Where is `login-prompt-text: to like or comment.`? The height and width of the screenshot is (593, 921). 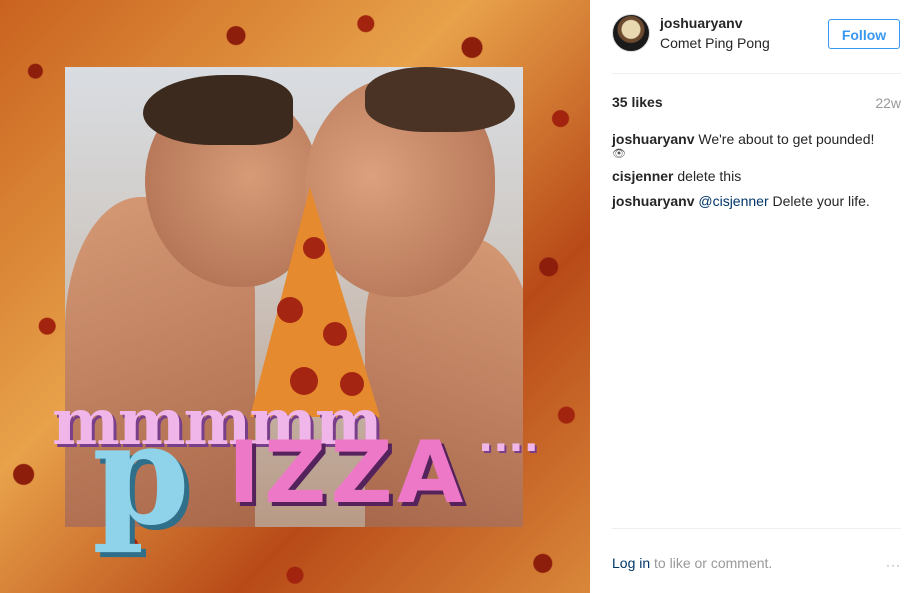 login-prompt-text: to like or comment. is located at coordinates (713, 563).